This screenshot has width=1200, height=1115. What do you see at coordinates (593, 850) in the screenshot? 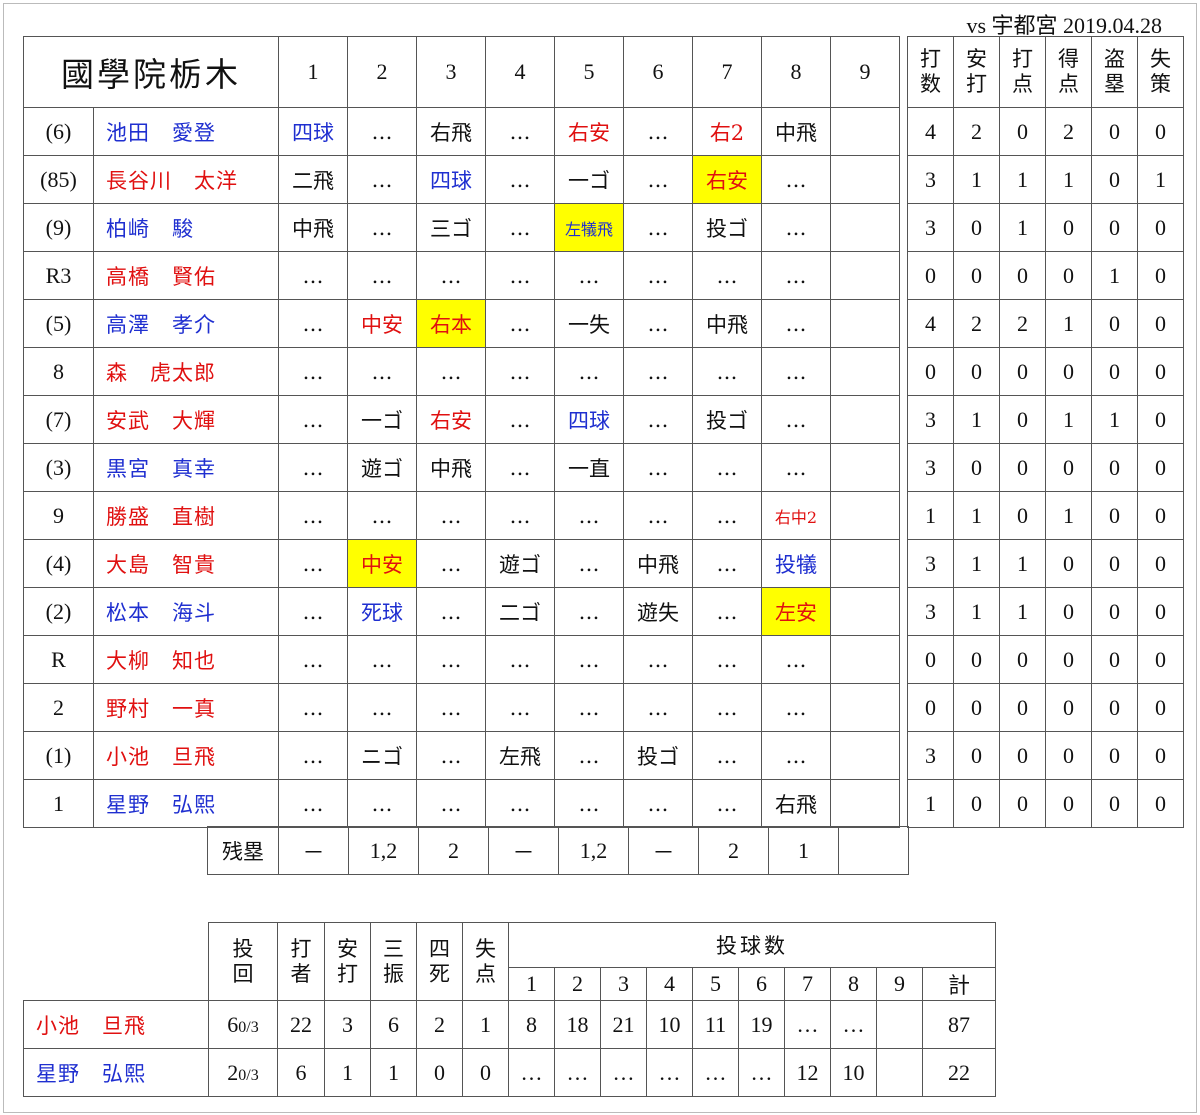
I see `lob-value: 1,2` at bounding box center [593, 850].